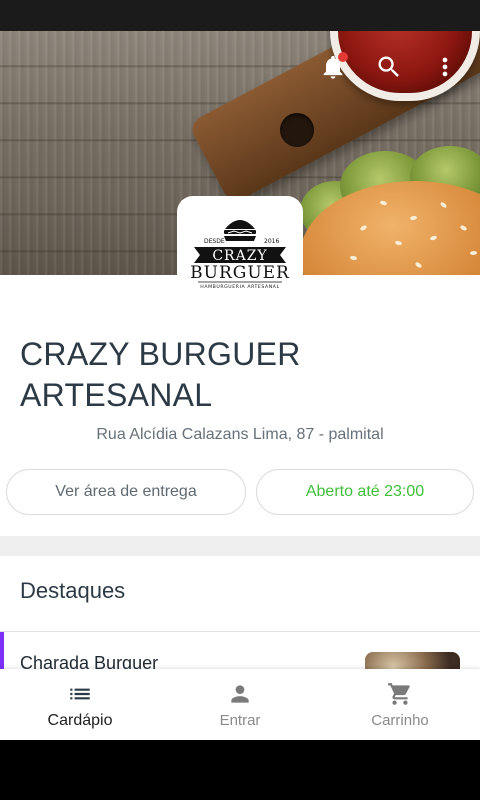 This screenshot has height=800, width=480. Describe the element at coordinates (271, 241) in the screenshot. I see `svg-text: 2016` at that location.